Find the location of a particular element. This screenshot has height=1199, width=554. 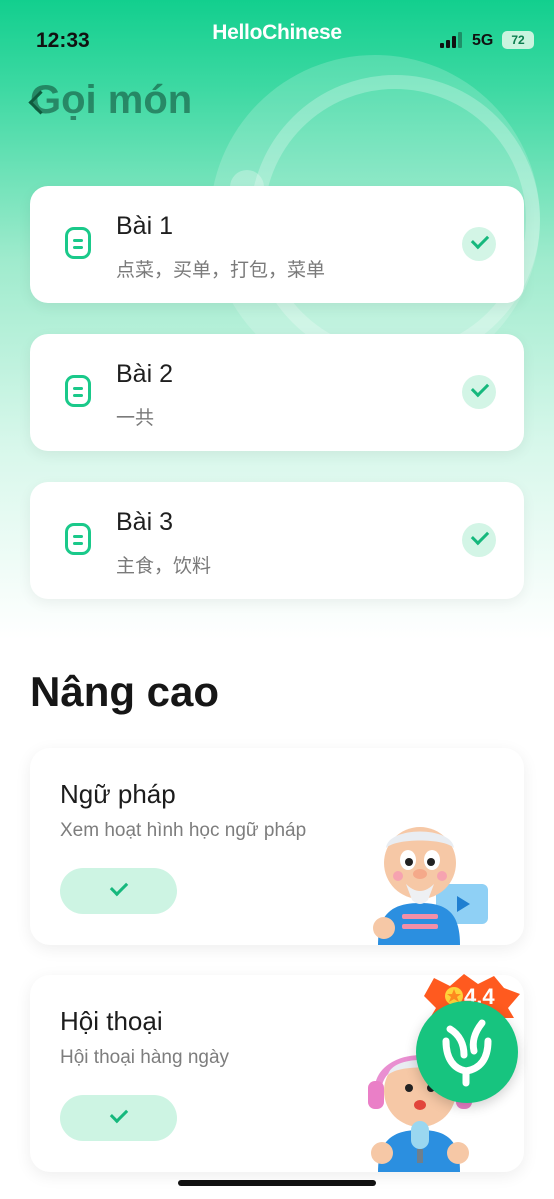

signal-icon is located at coordinates (452, 40).